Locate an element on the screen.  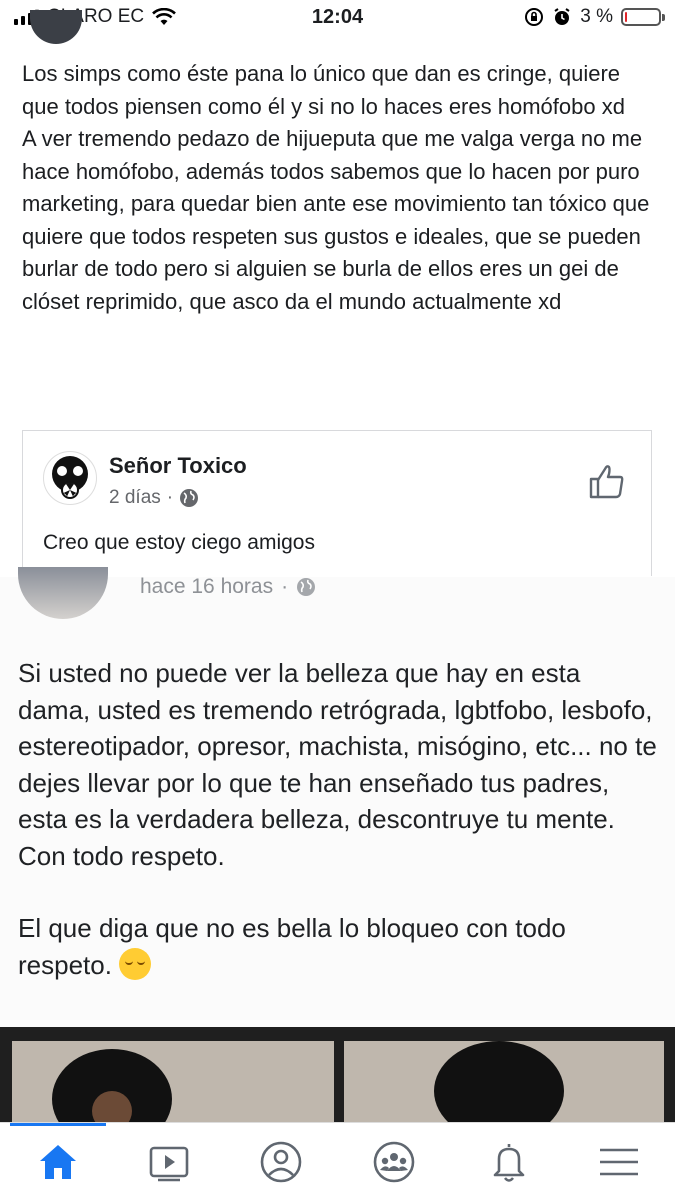
notifications-icon is located at coordinates (509, 1163).